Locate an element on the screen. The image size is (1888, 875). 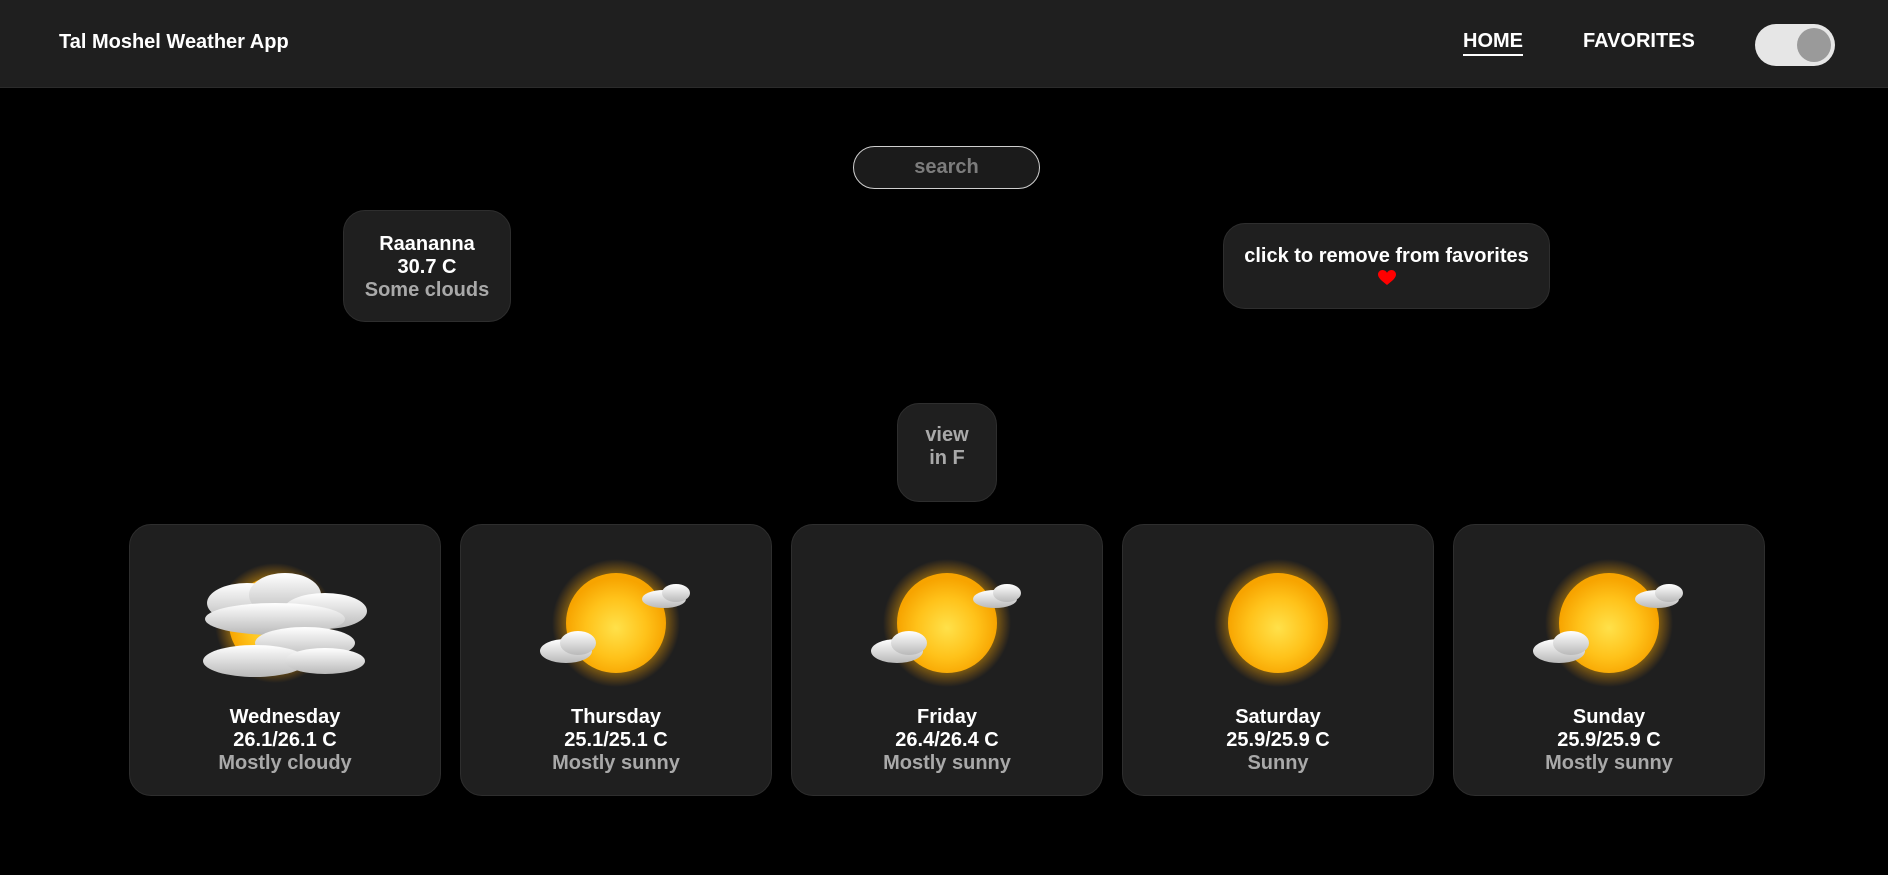
forecast-day: Wednesday is located at coordinates (285, 717).